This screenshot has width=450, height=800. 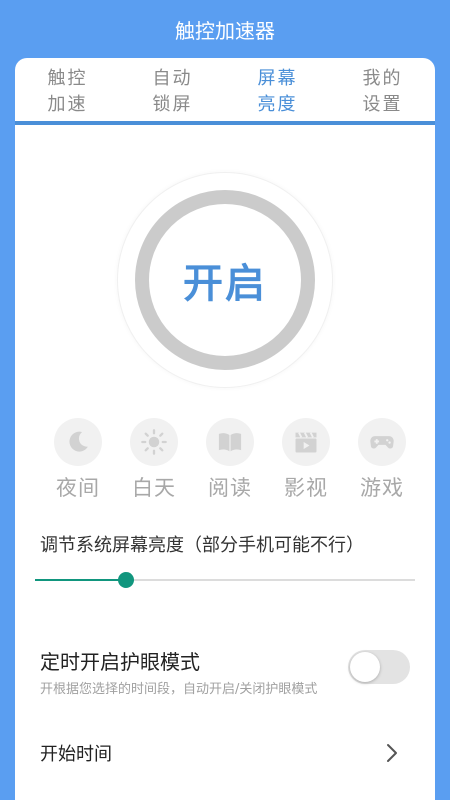 What do you see at coordinates (67, 92) in the screenshot?
I see `tab-touch-boost: 触控 加速` at bounding box center [67, 92].